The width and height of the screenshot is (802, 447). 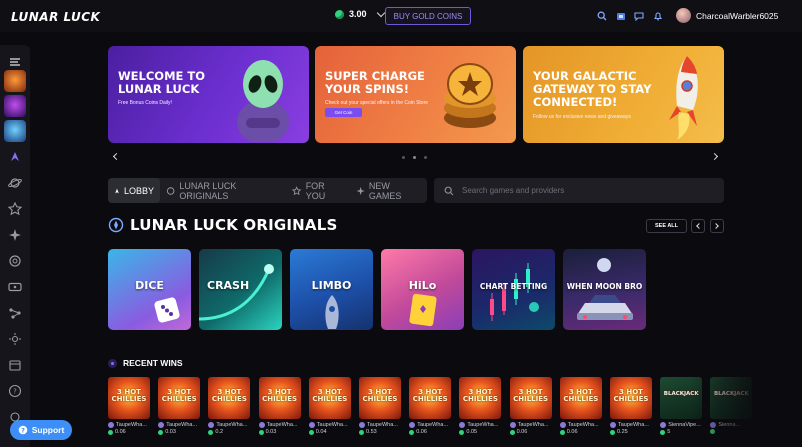 I want to click on win-amount: 0.03, so click(x=179, y=432).